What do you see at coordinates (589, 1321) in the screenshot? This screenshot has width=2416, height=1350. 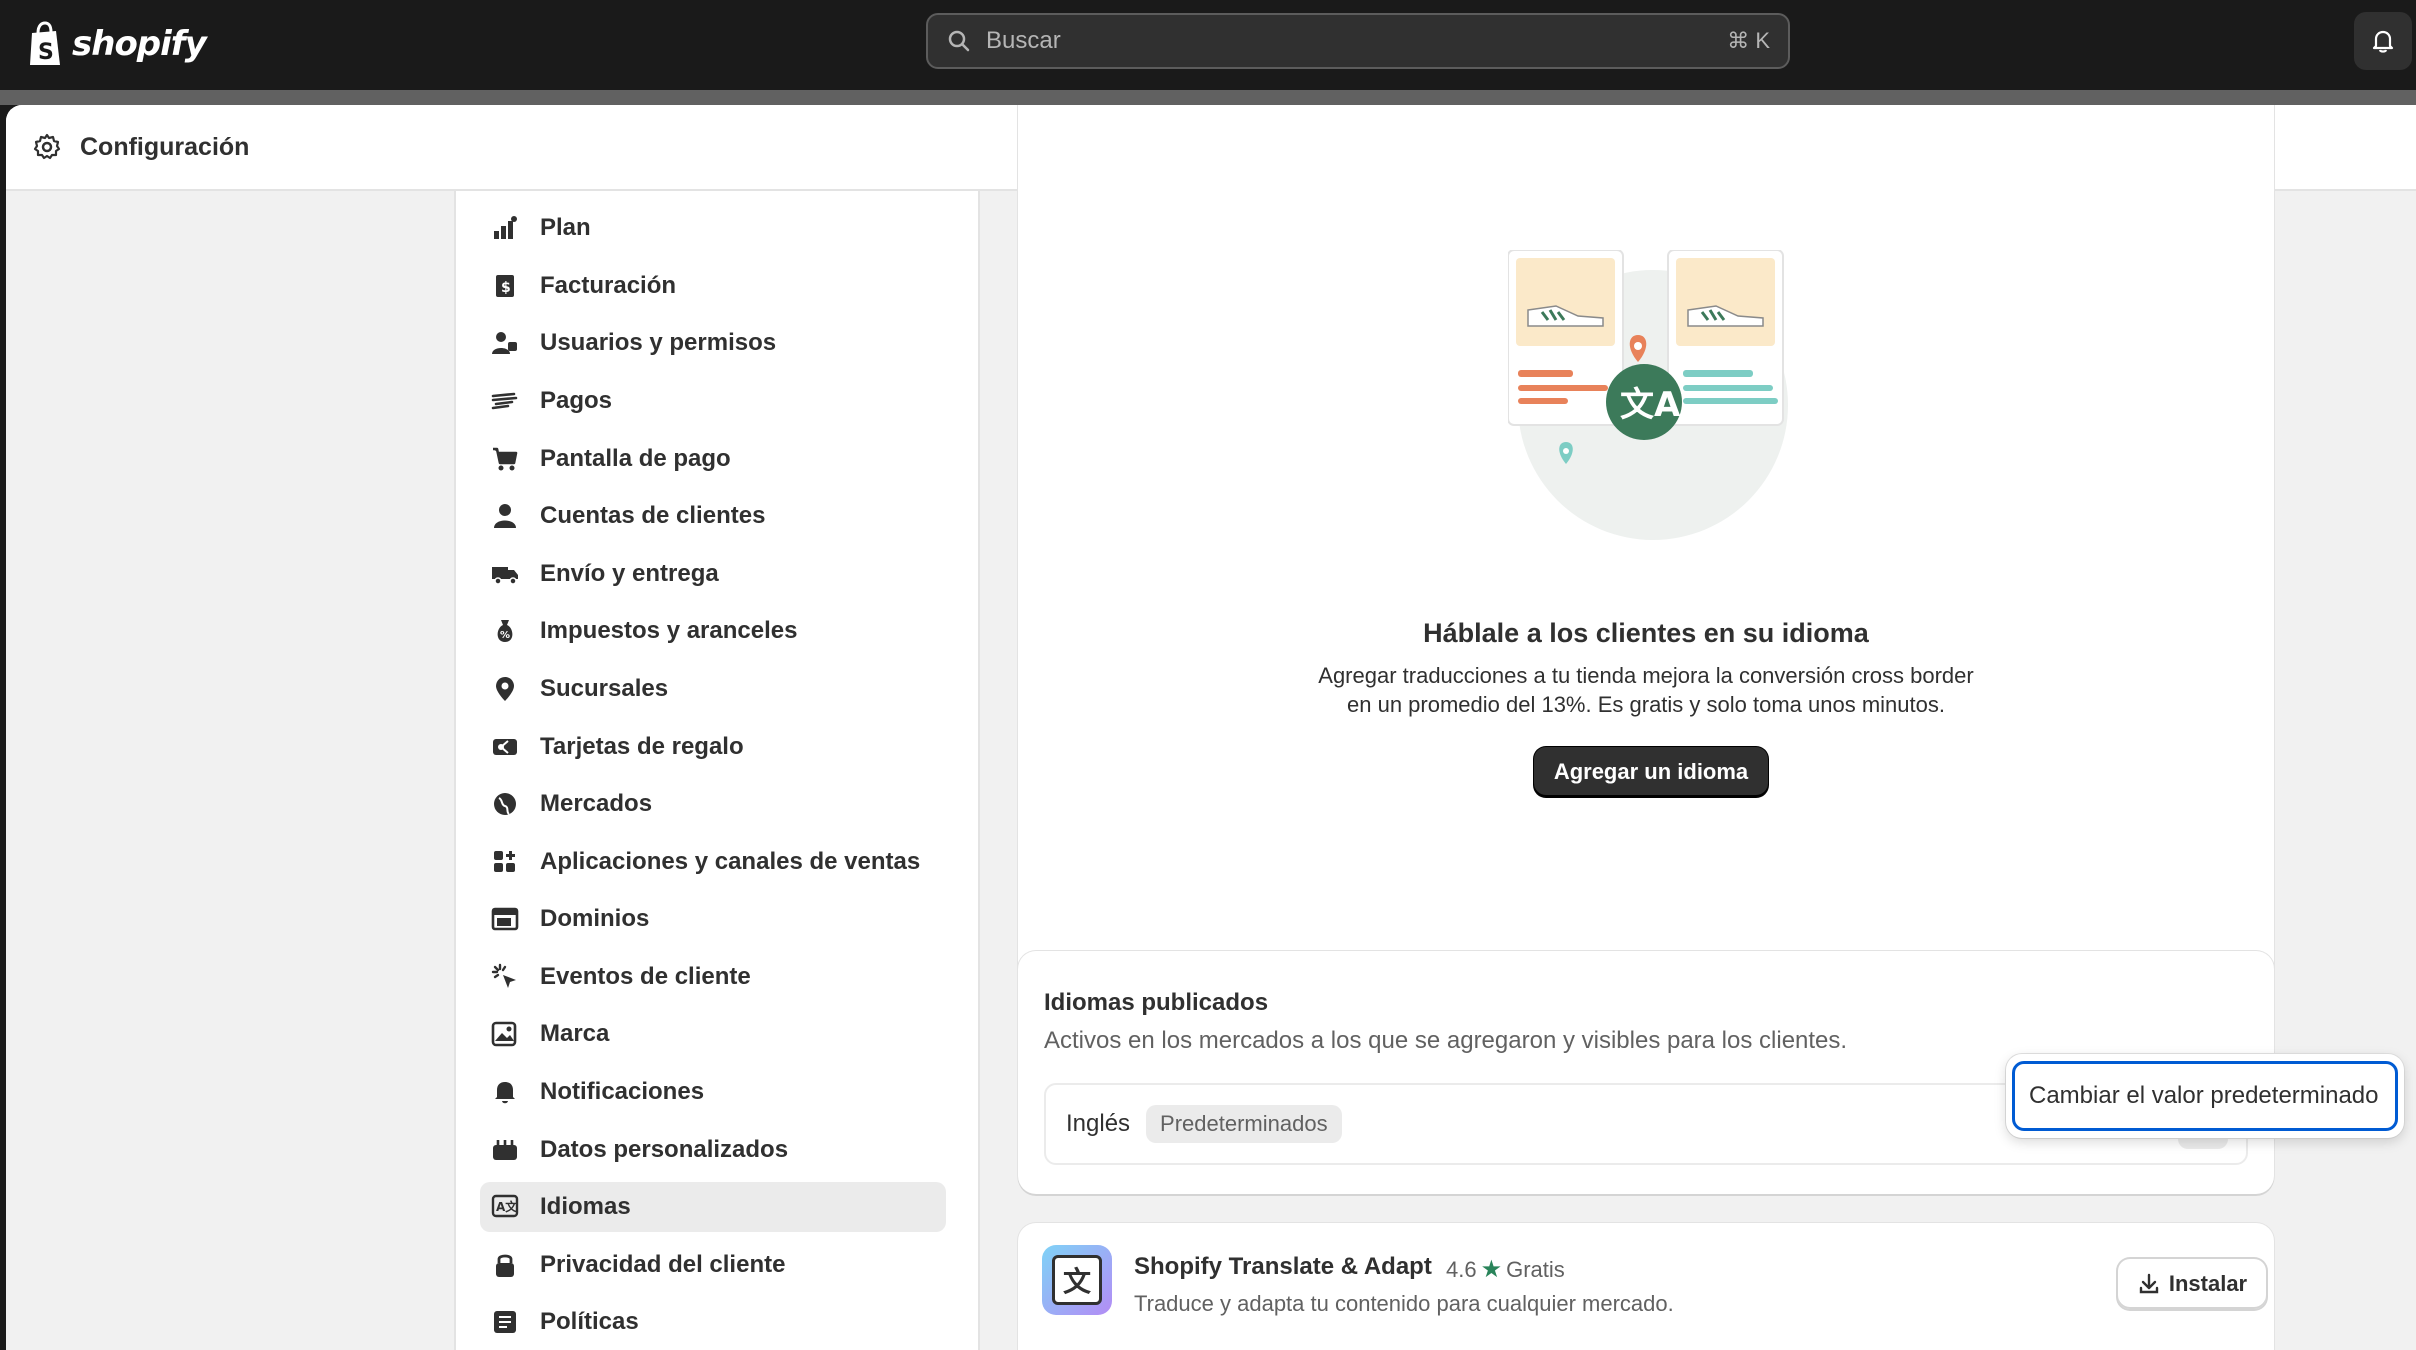 I see `sidebar-item-label: Políticas` at bounding box center [589, 1321].